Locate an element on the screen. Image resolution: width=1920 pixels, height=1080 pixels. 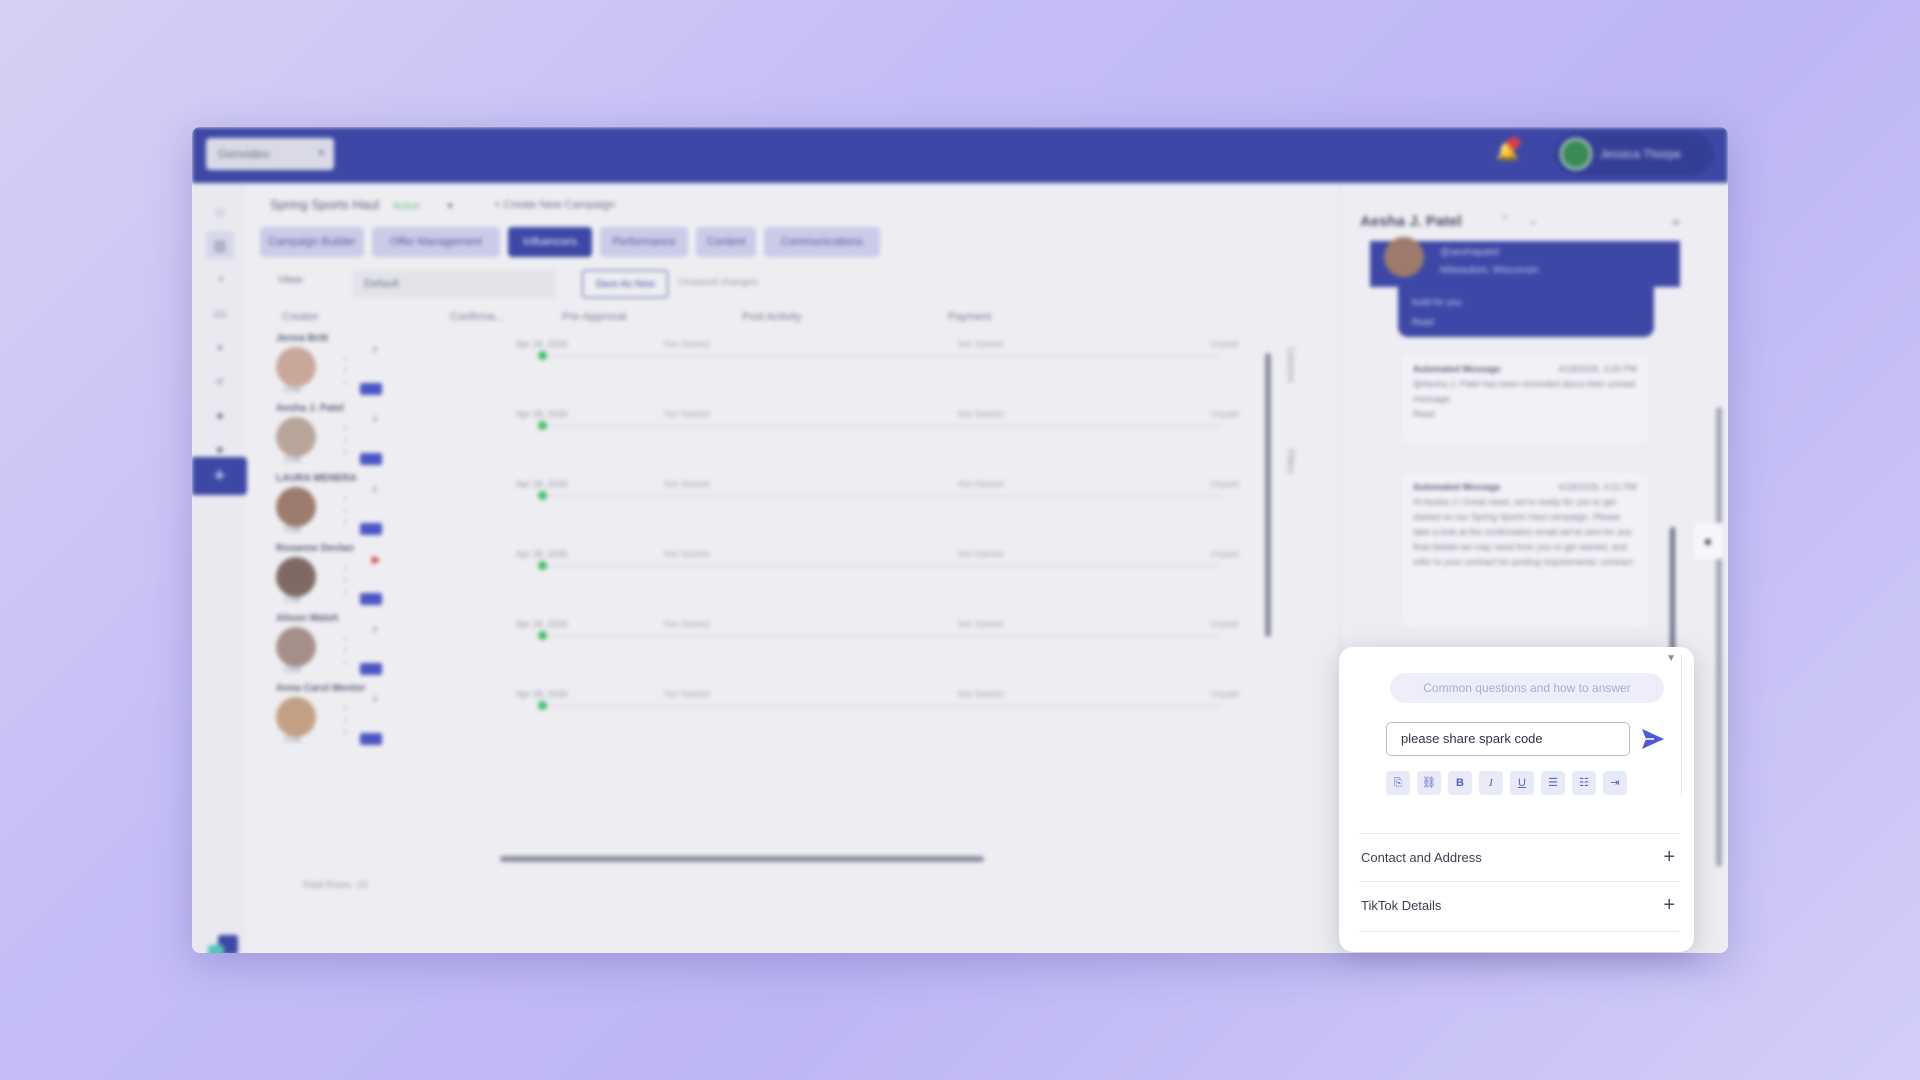
collapse-icon: » is located at coordinates (1676, 221).